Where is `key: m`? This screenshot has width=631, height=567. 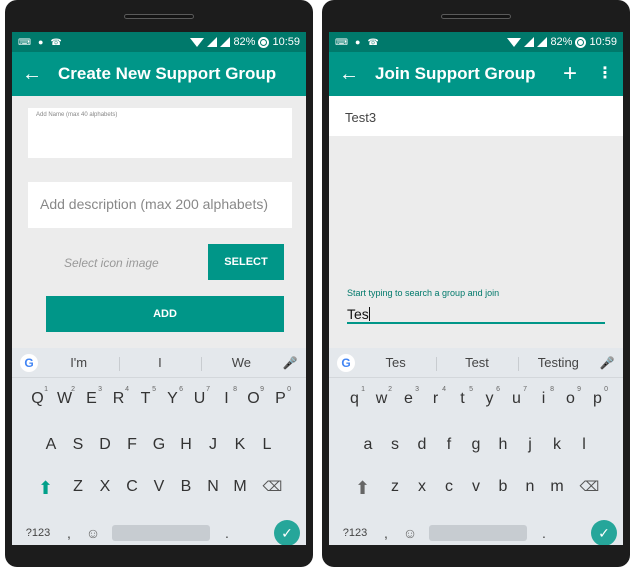 key: m is located at coordinates (557, 488).